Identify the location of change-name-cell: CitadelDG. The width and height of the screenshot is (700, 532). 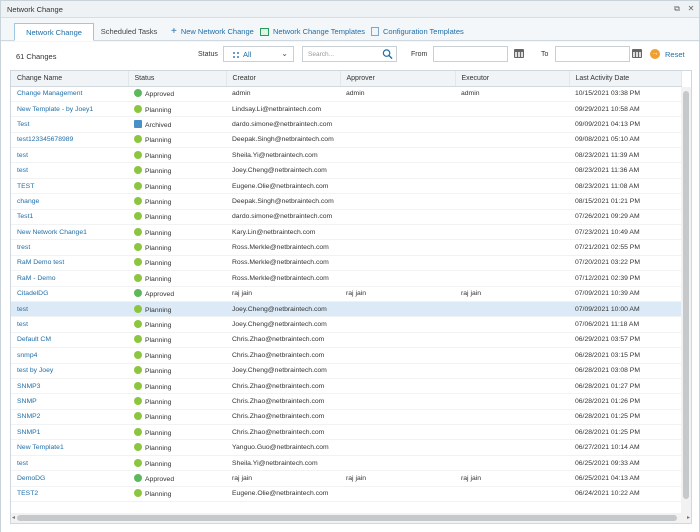
(69, 294).